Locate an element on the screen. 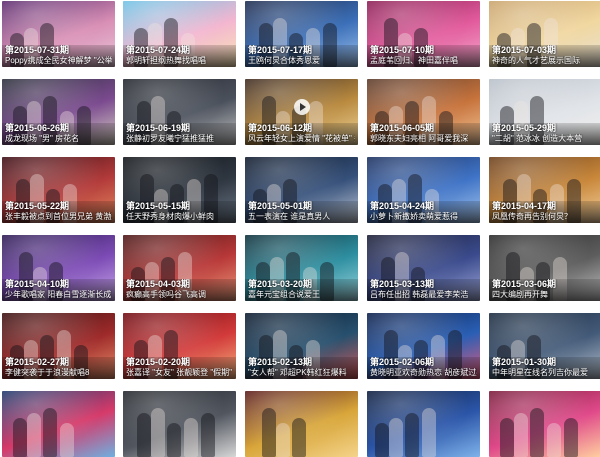  episode-caption: 第2015-07-24期 郭明轩担纲热舞找唱唱 is located at coordinates (179, 56).